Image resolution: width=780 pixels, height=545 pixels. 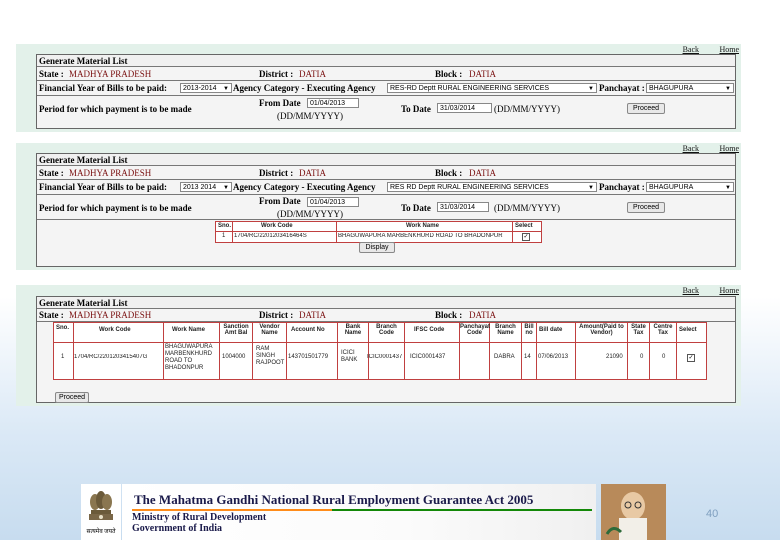 I want to click on row-vendor: RAM SINGH RAJPOOT, so click(x=270, y=356).